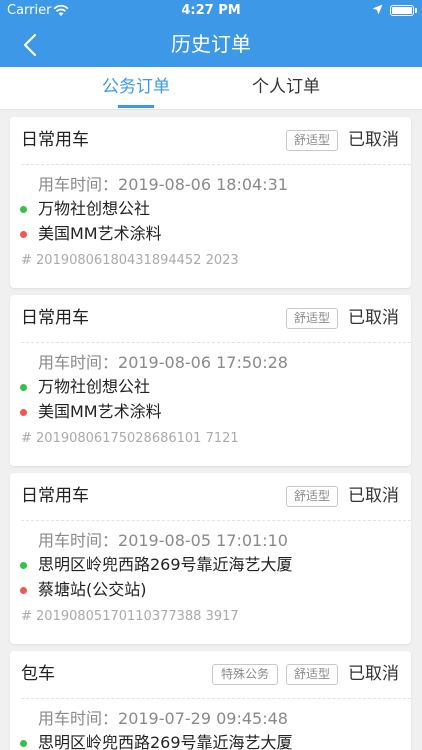 The height and width of the screenshot is (750, 422). Describe the element at coordinates (286, 88) in the screenshot. I see `tab-personal-orders: 个人订单` at that location.